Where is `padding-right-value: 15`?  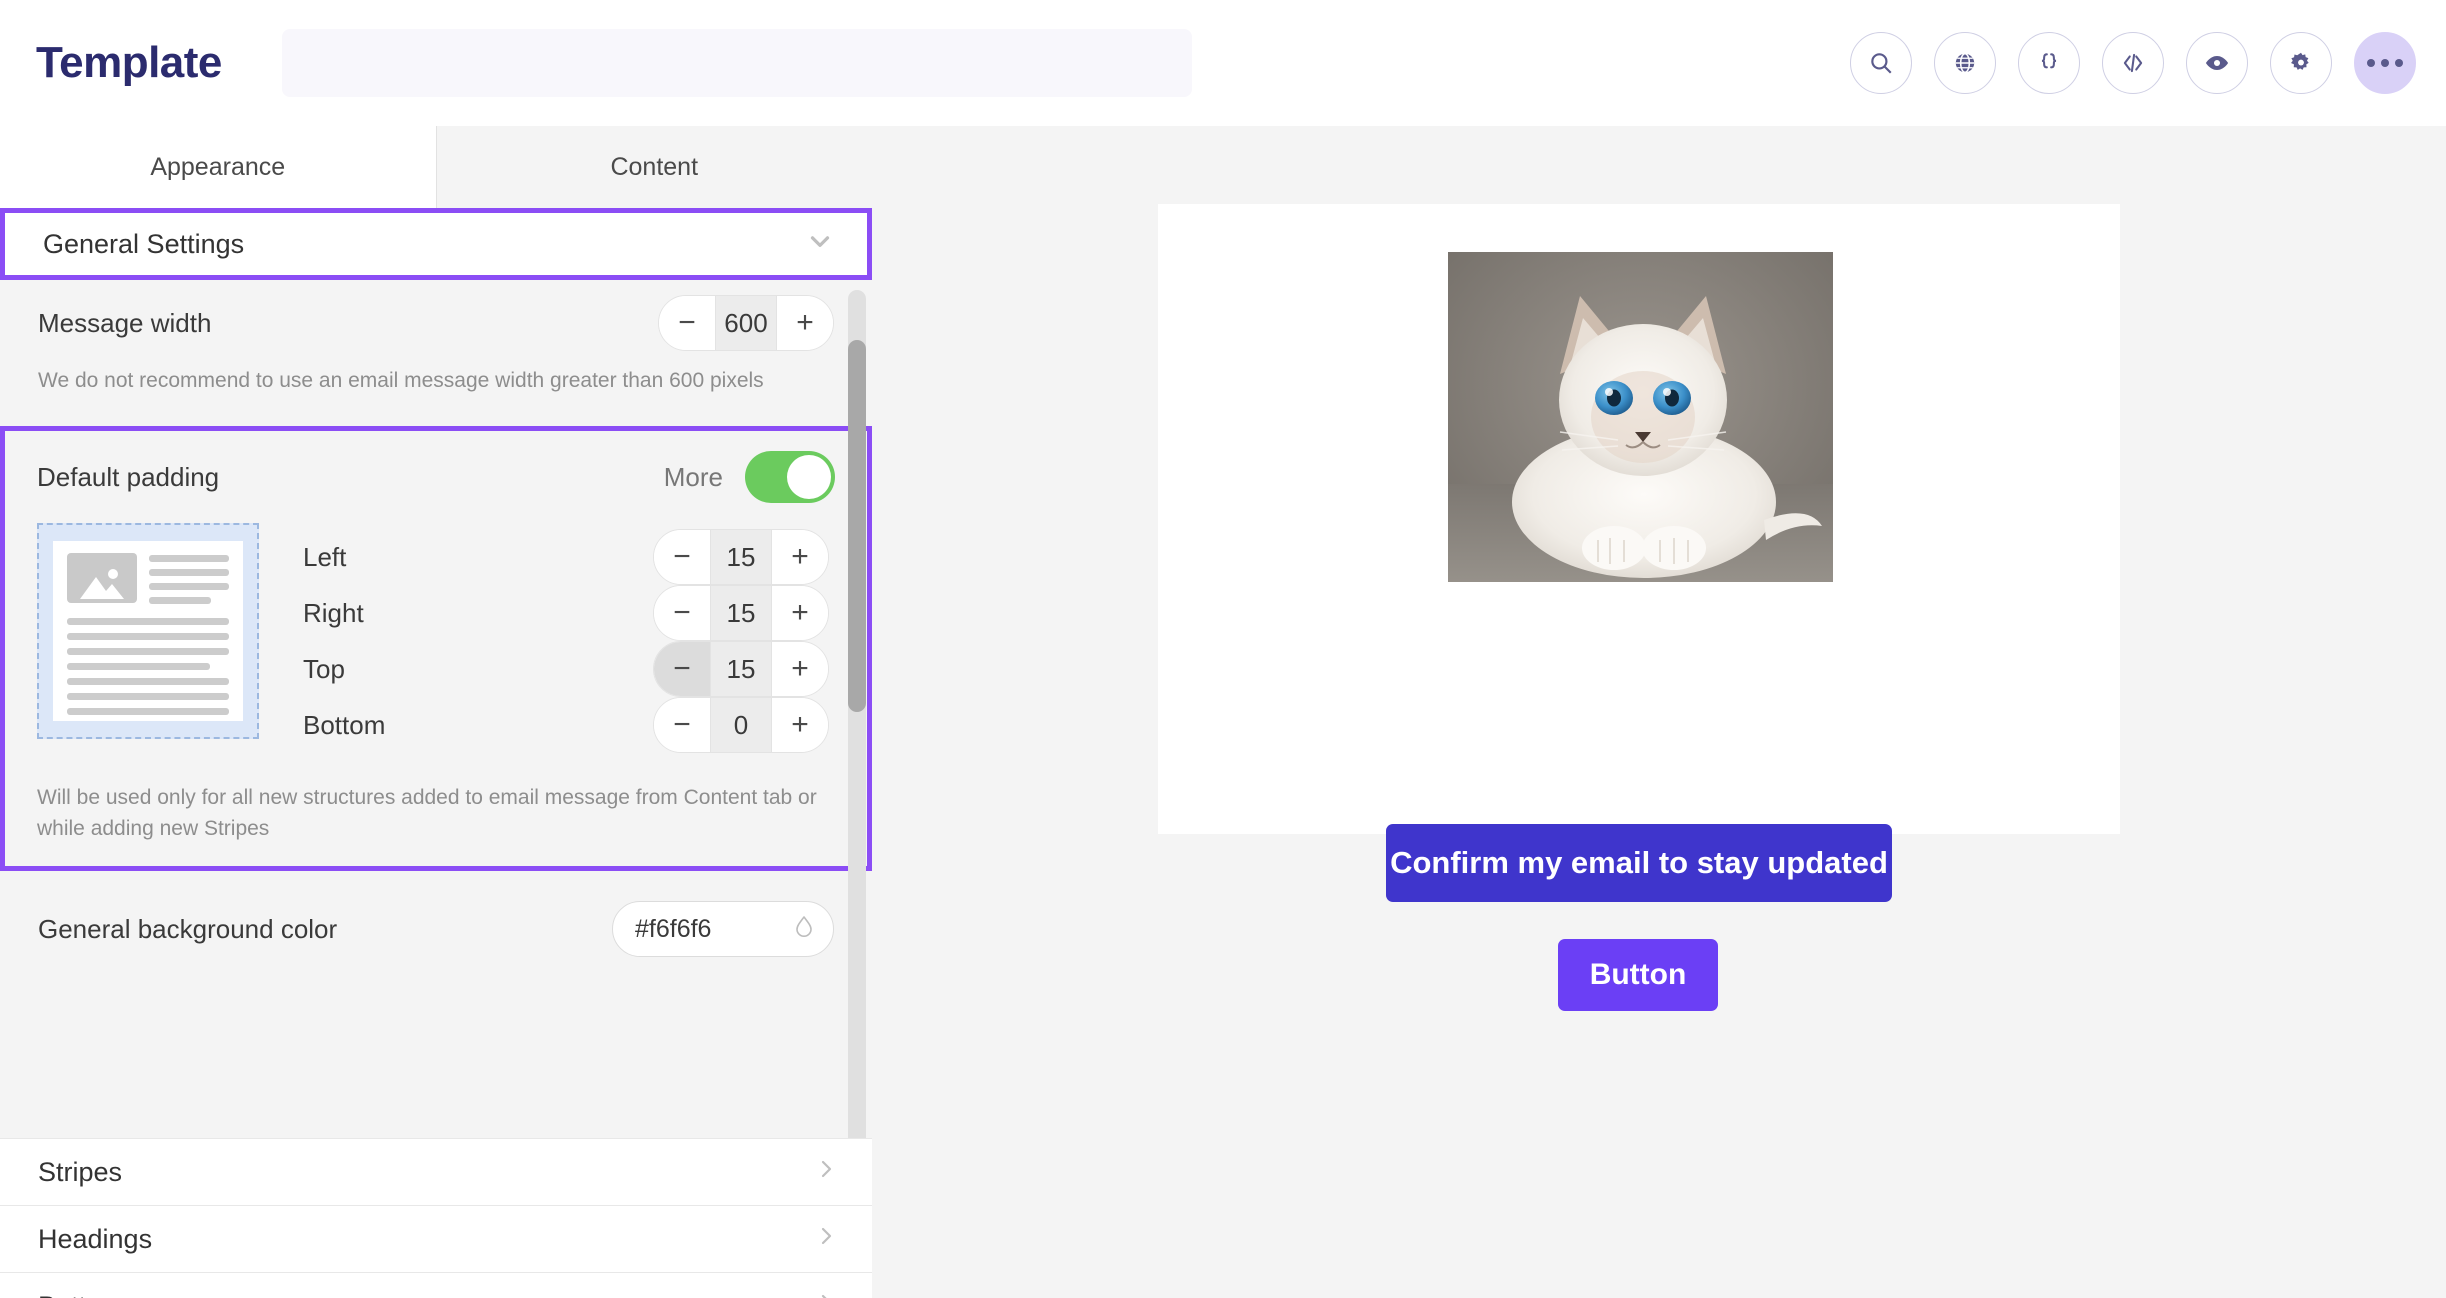
padding-right-value: 15 is located at coordinates (741, 613).